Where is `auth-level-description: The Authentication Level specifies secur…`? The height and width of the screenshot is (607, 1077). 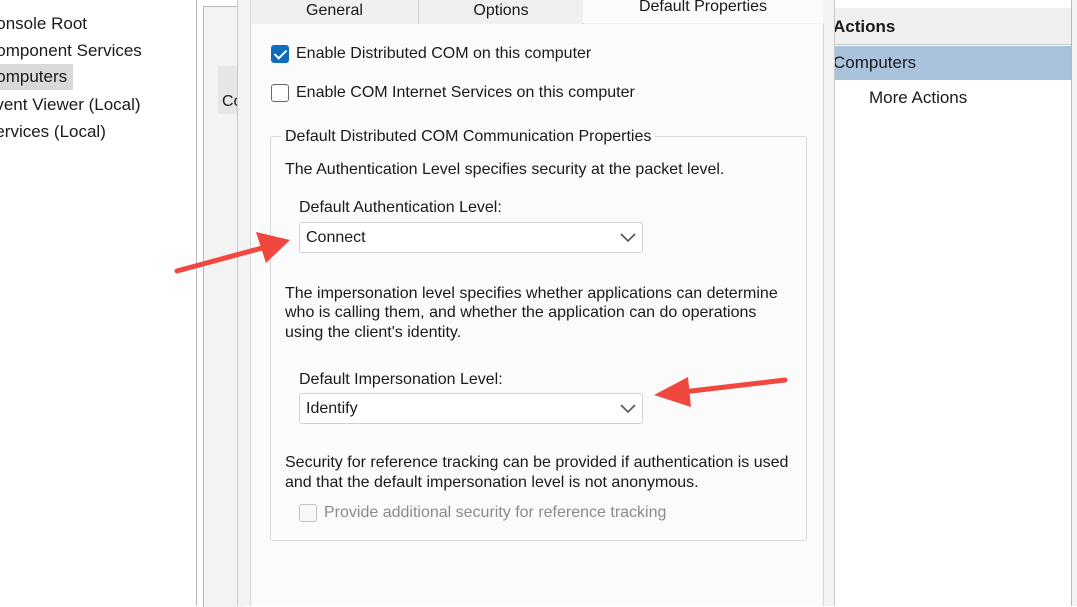 auth-level-description: The Authentication Level specifies secur… is located at coordinates (505, 169).